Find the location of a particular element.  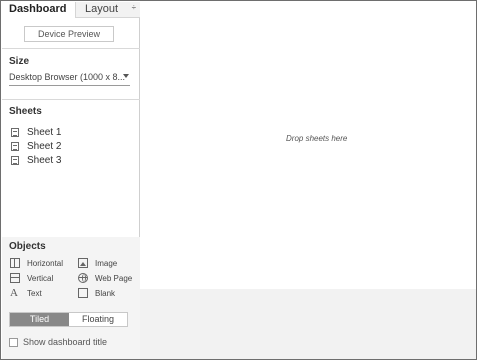

device-preview-button: Device Preview is located at coordinates (69, 34).